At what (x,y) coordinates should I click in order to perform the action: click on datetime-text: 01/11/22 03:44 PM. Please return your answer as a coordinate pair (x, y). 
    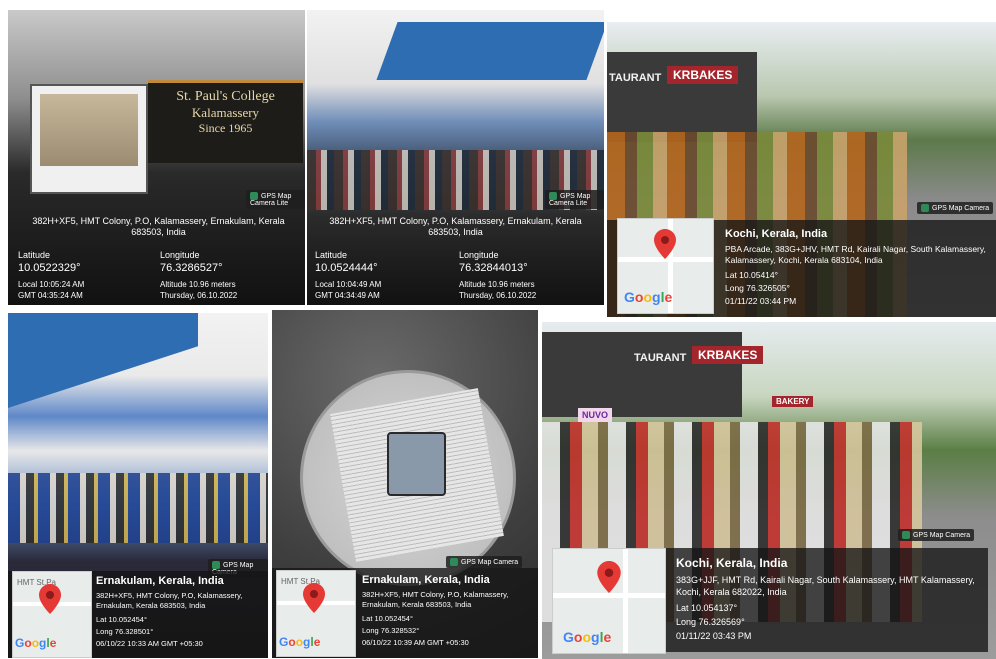
    Looking at the image, I should click on (761, 301).